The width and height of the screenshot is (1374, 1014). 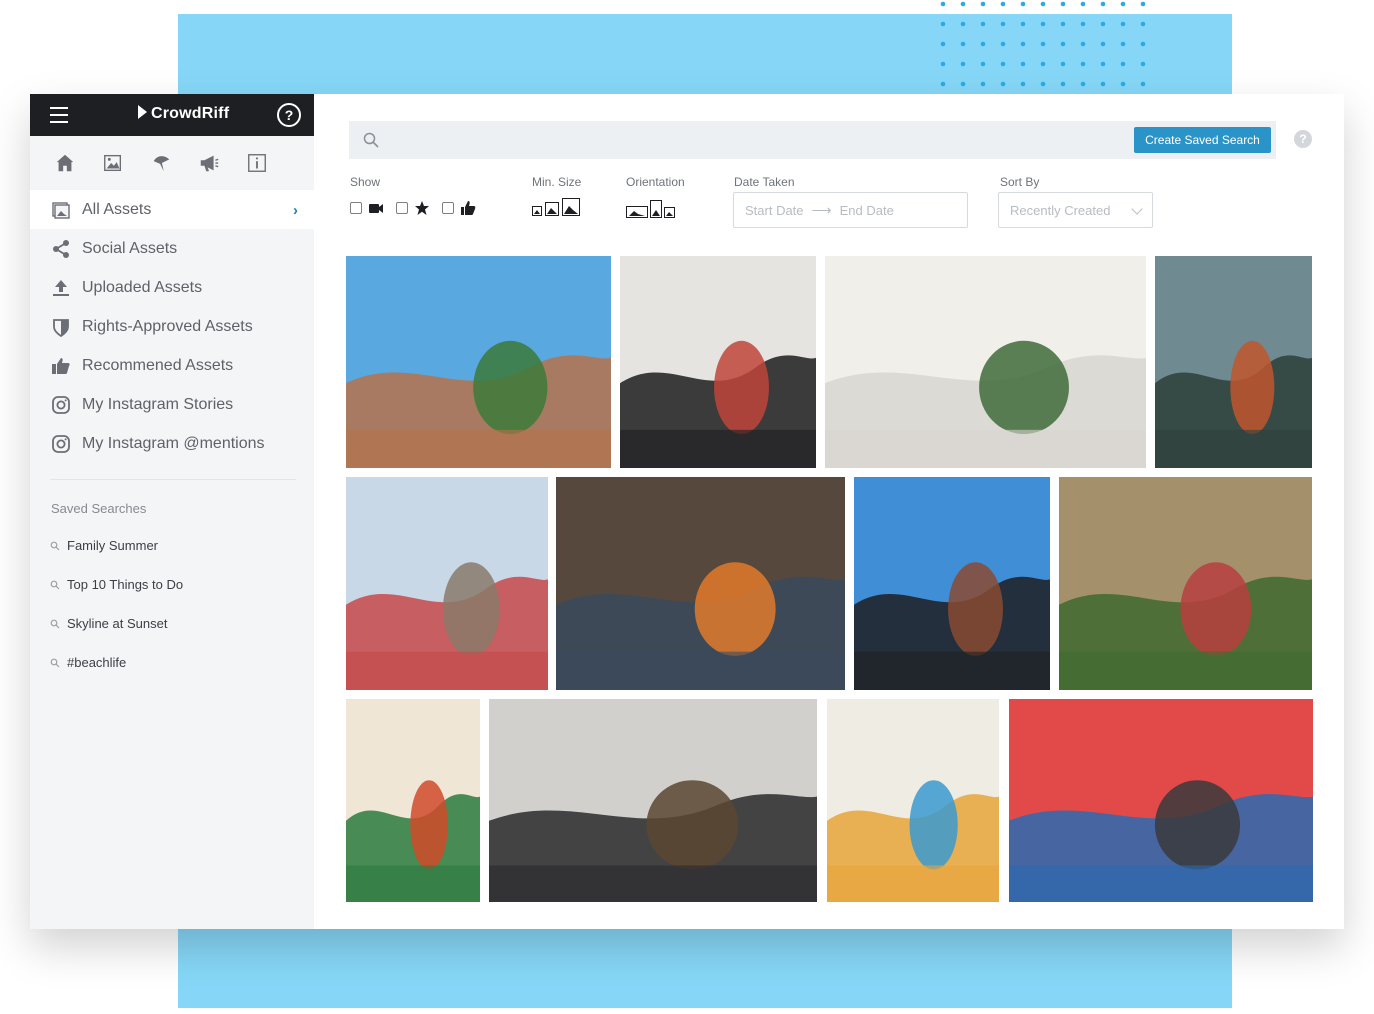 I want to click on orientation-filter, so click(x=650, y=209).